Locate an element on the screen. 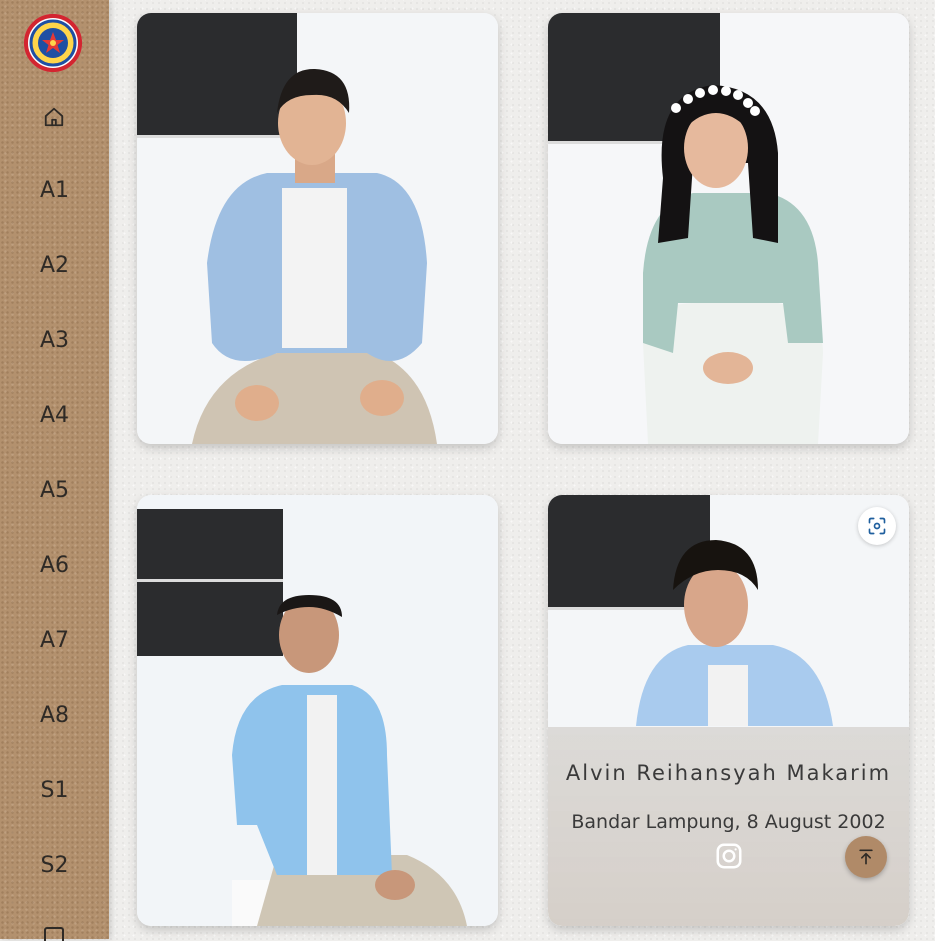 The image size is (935, 941). sidebar-item-a3: A3 is located at coordinates (54, 340).